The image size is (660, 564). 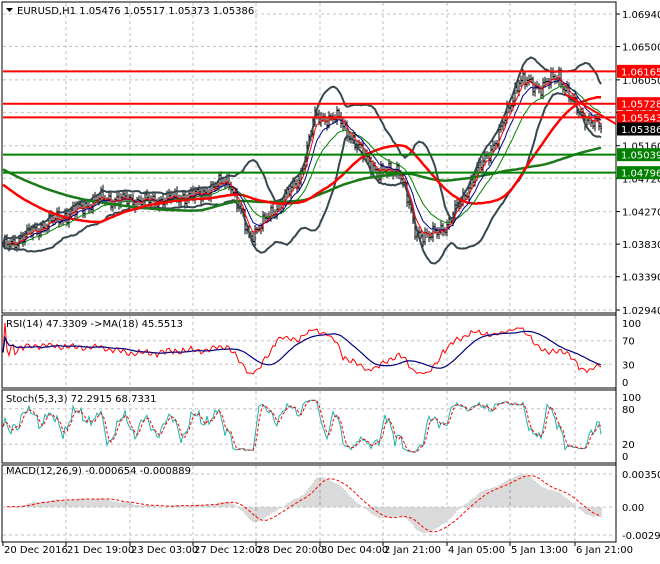 I want to click on price-axis-label: 1.06940, so click(x=641, y=15).